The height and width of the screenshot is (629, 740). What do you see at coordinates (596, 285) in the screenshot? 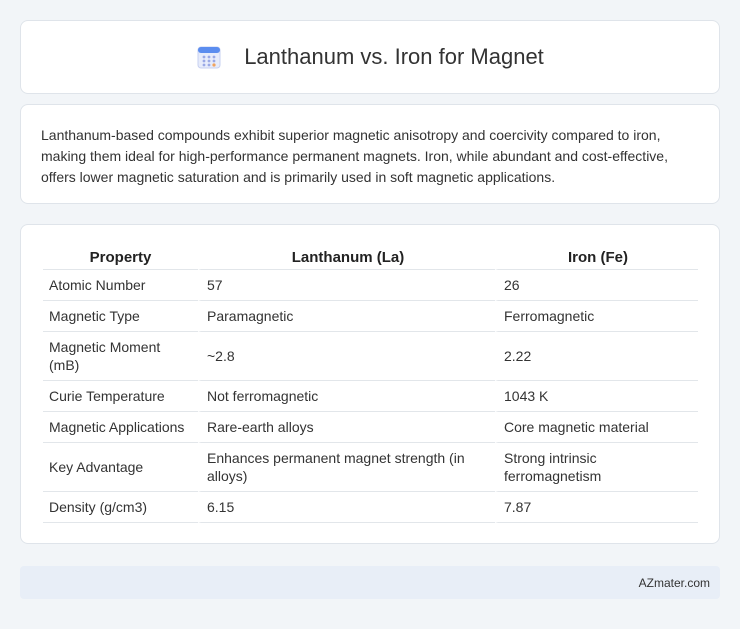
I see `cell-iron: 26` at bounding box center [596, 285].